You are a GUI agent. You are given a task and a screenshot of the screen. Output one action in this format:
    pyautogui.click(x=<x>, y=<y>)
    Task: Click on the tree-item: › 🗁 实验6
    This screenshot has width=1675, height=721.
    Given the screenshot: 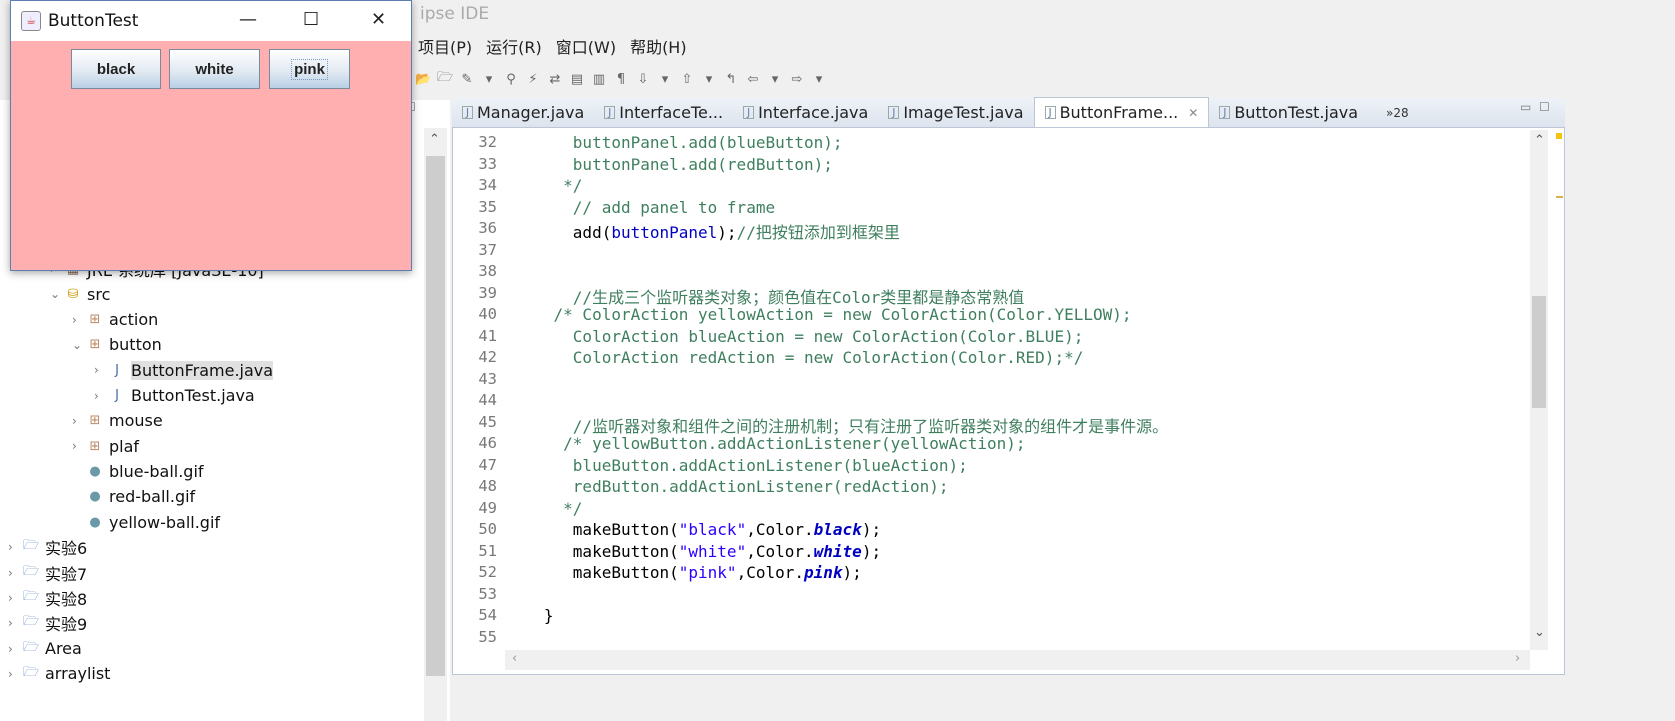 What is the action you would take?
    pyautogui.click(x=47, y=547)
    